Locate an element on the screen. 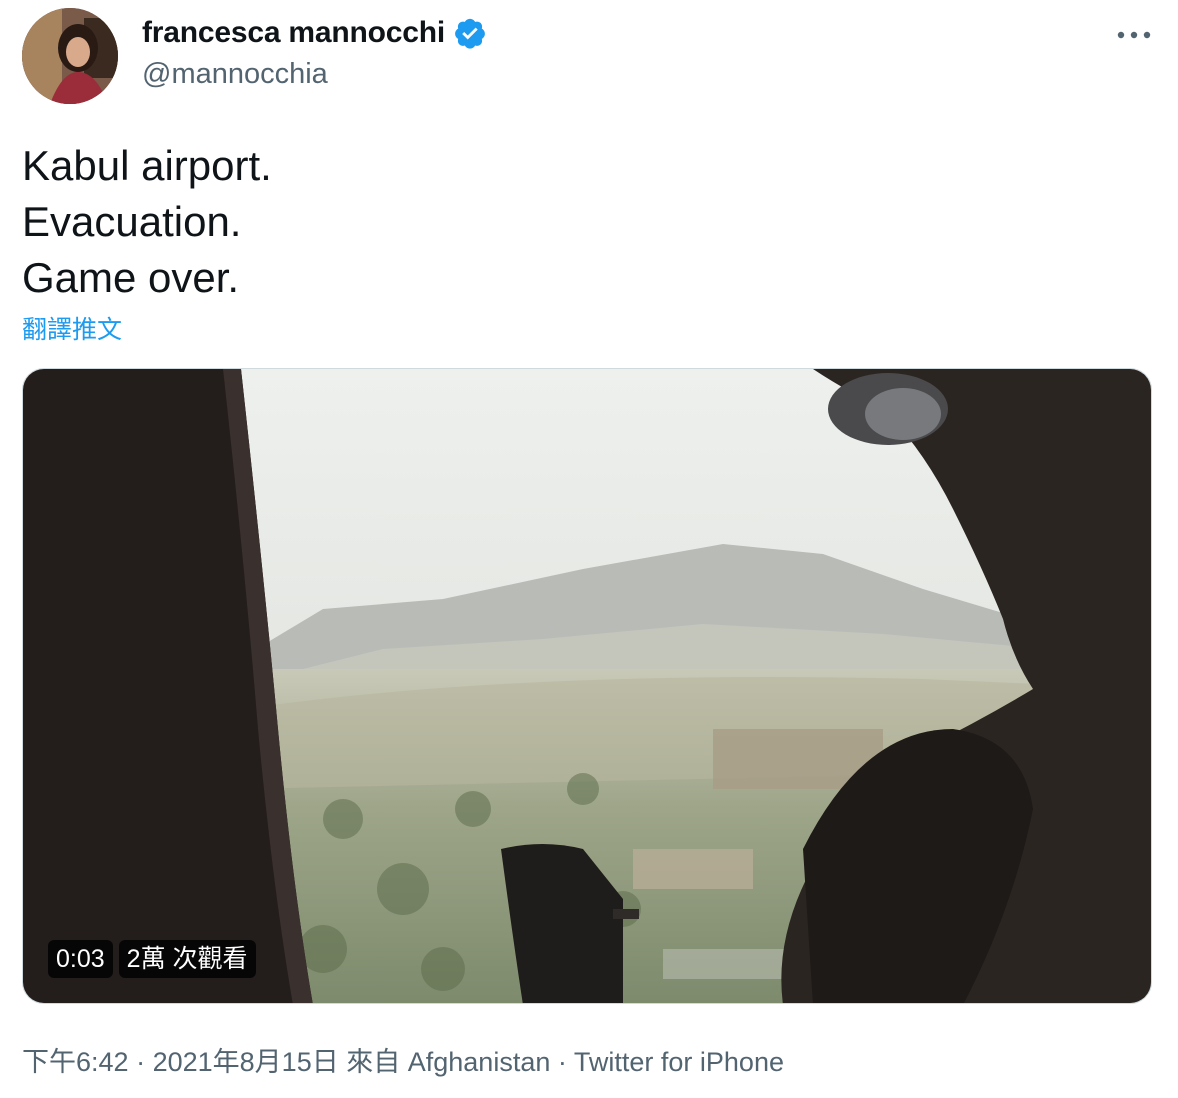  more-options-button is located at coordinates (1134, 35).